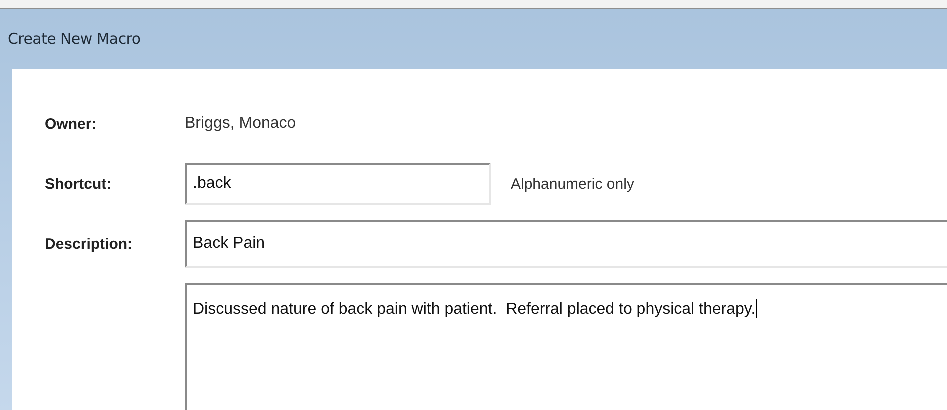 The width and height of the screenshot is (947, 410). Describe the element at coordinates (71, 124) in the screenshot. I see `field-label: Owner:` at that location.